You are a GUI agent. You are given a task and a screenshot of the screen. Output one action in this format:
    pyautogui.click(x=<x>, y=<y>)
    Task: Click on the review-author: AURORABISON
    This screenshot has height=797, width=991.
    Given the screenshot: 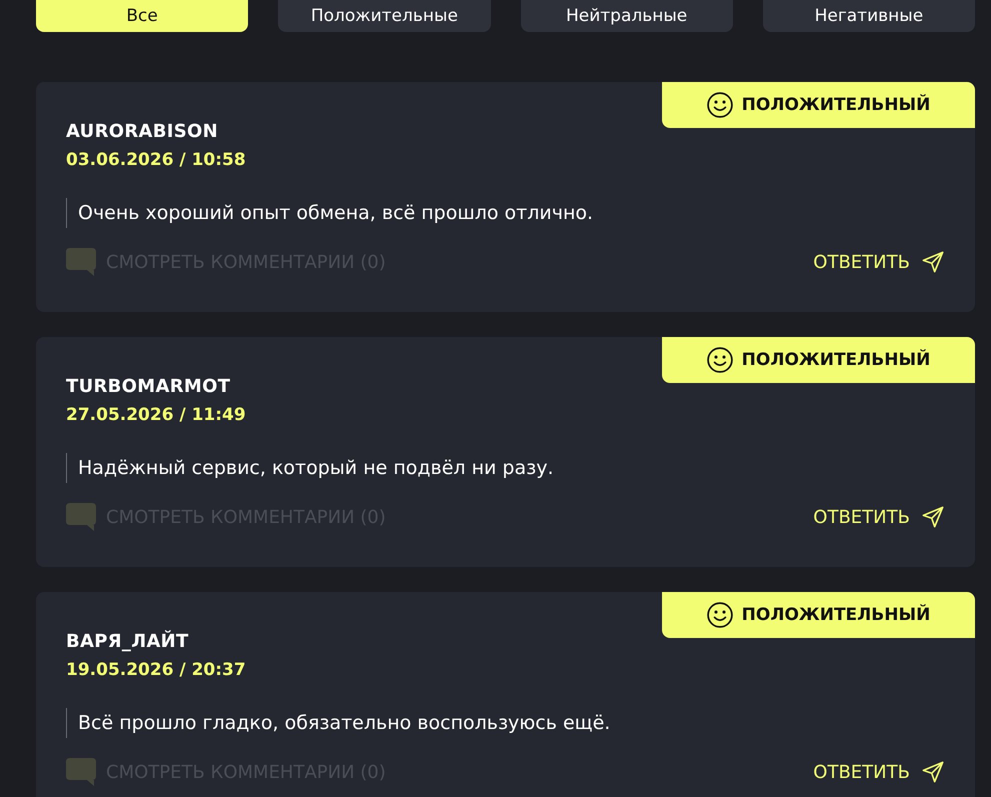 What is the action you would take?
    pyautogui.click(x=142, y=132)
    